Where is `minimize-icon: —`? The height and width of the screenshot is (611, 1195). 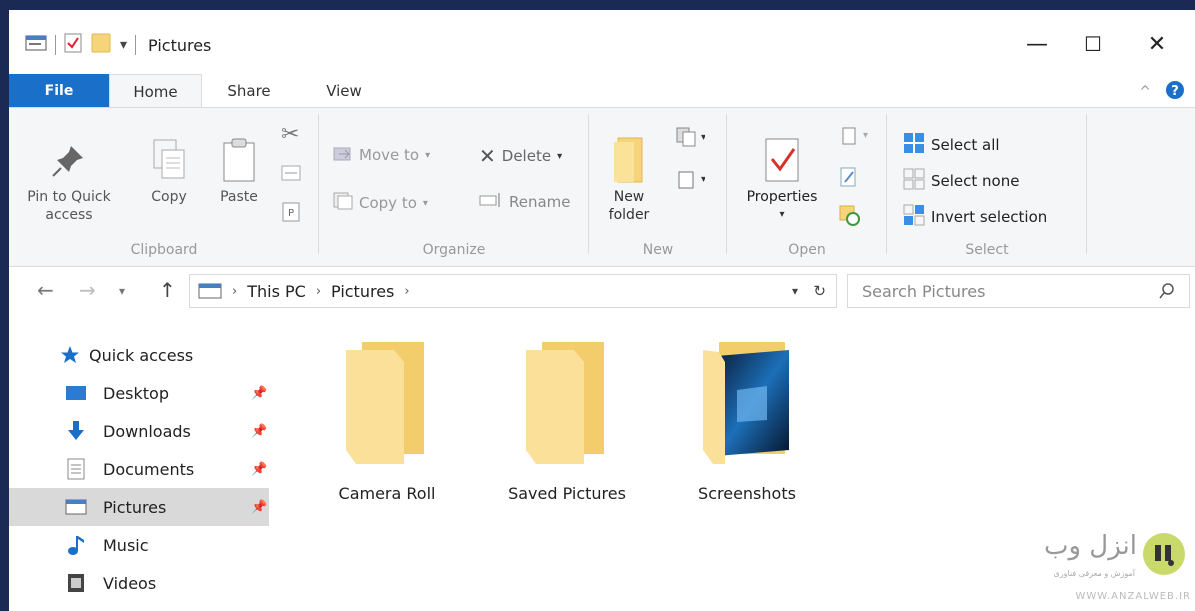 minimize-icon: — is located at coordinates (1037, 44).